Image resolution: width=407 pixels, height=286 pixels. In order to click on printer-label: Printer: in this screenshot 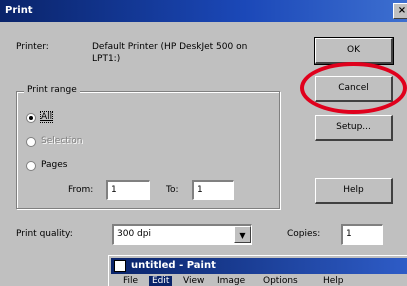, I will do `click(32, 47)`.